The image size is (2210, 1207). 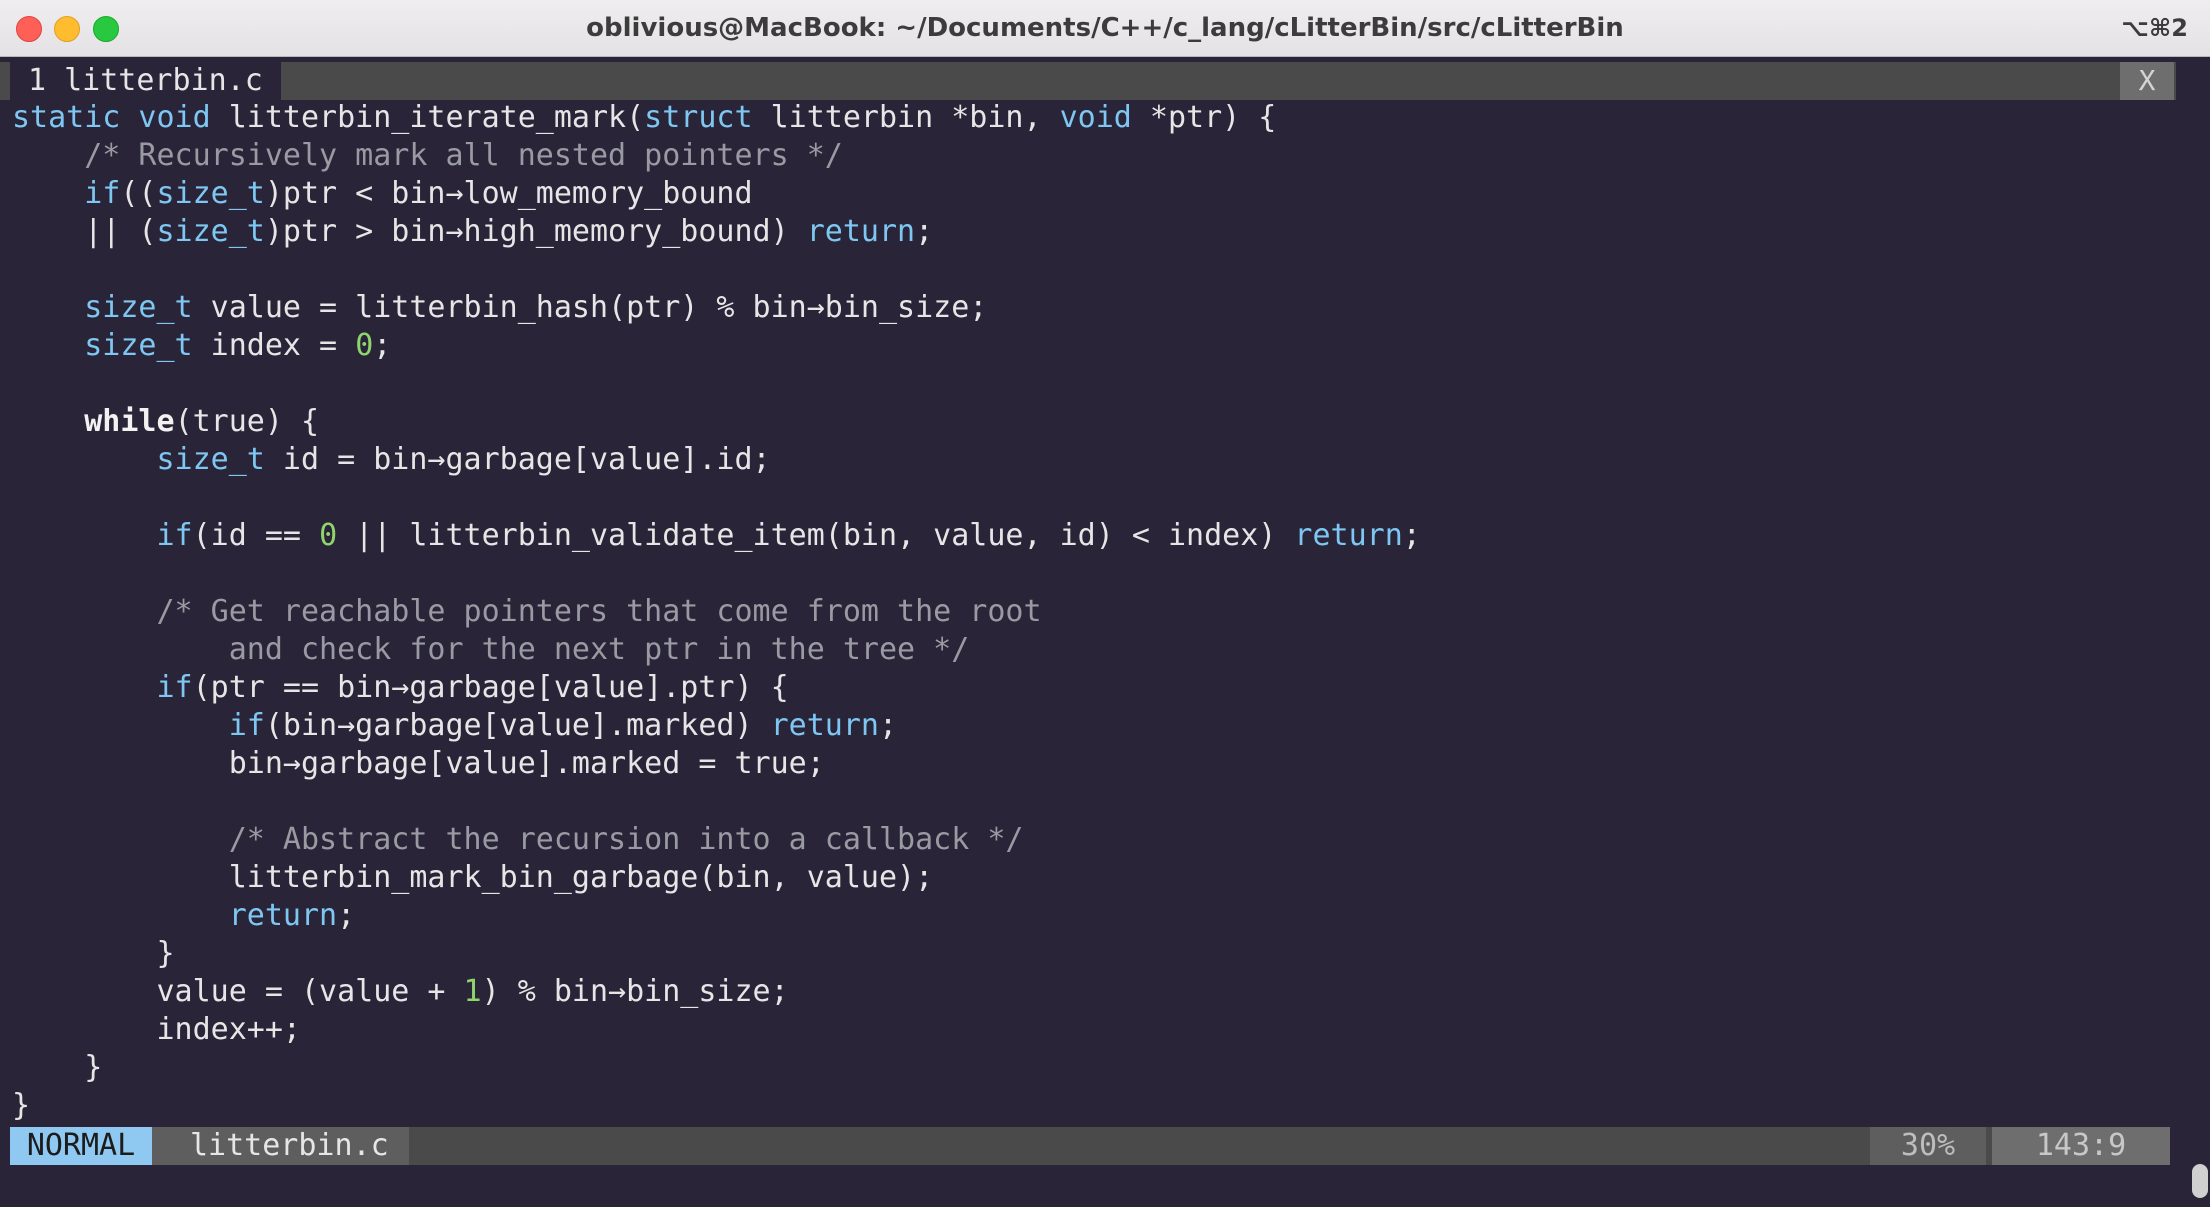 I want to click on code-token: (ptr == bin→garbage[value].ptr) {, so click(x=490, y=687).